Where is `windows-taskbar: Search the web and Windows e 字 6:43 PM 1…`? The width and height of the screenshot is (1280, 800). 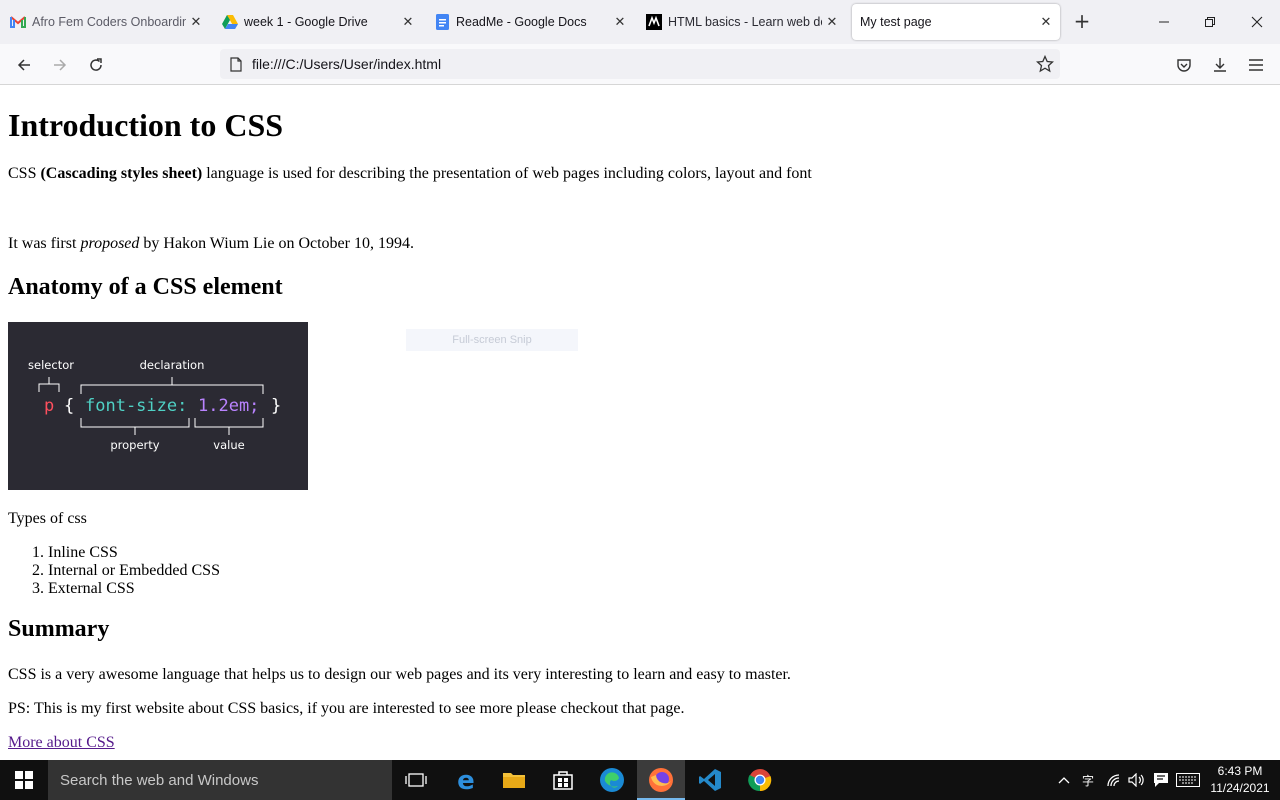 windows-taskbar: Search the web and Windows e 字 6:43 PM 1… is located at coordinates (640, 780).